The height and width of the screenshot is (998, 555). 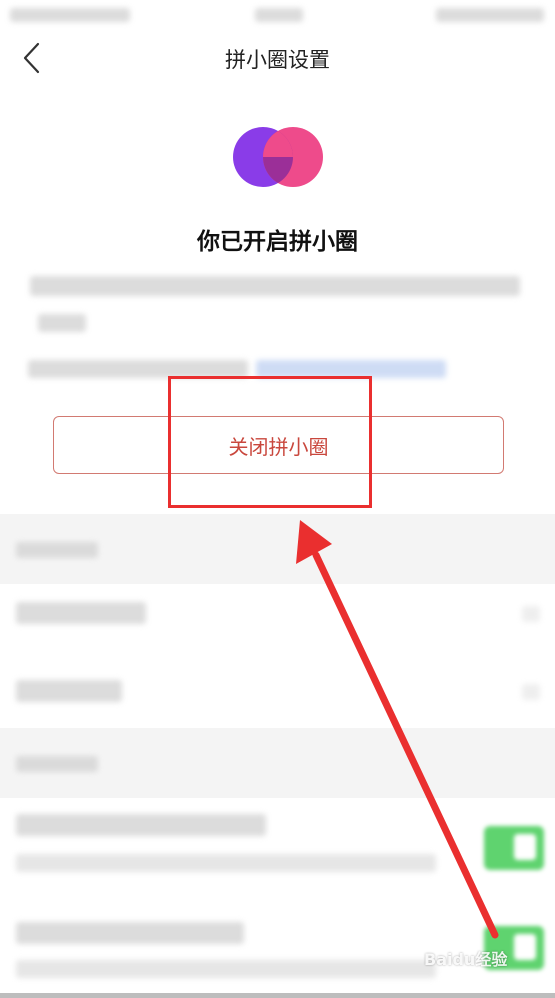 I want to click on toggle-switch, so click(x=514, y=848).